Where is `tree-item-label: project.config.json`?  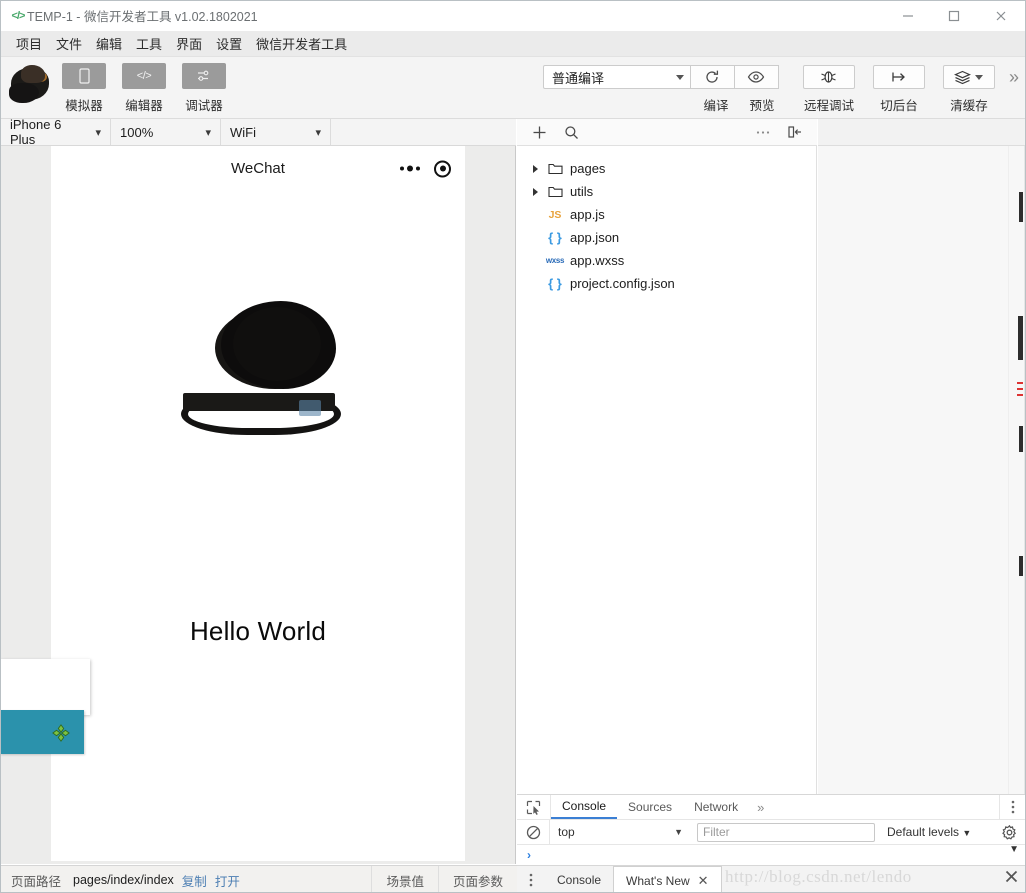 tree-item-label: project.config.json is located at coordinates (622, 283).